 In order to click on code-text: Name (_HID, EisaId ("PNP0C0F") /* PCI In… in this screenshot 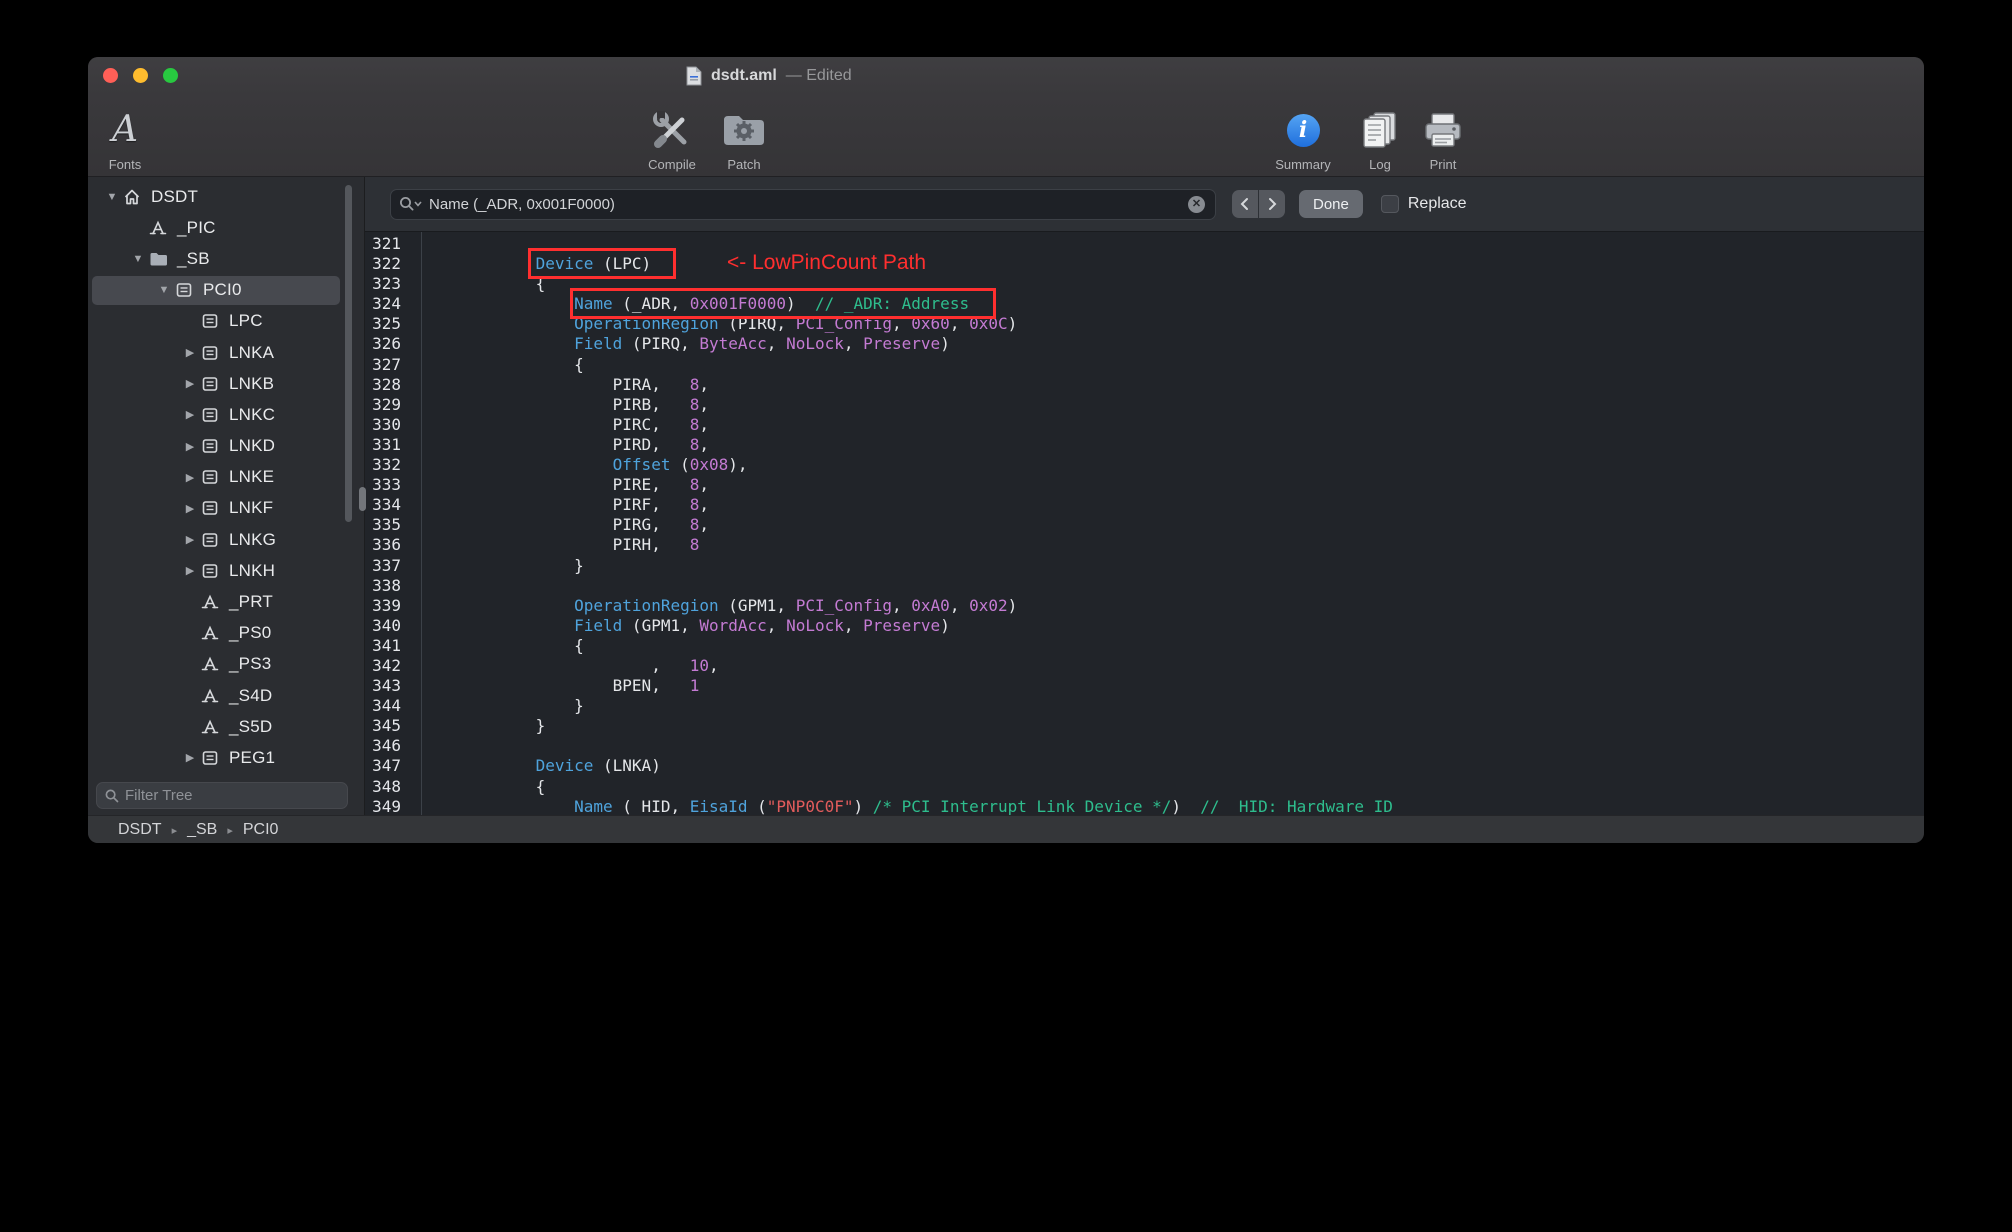, I will do `click(983, 805)`.